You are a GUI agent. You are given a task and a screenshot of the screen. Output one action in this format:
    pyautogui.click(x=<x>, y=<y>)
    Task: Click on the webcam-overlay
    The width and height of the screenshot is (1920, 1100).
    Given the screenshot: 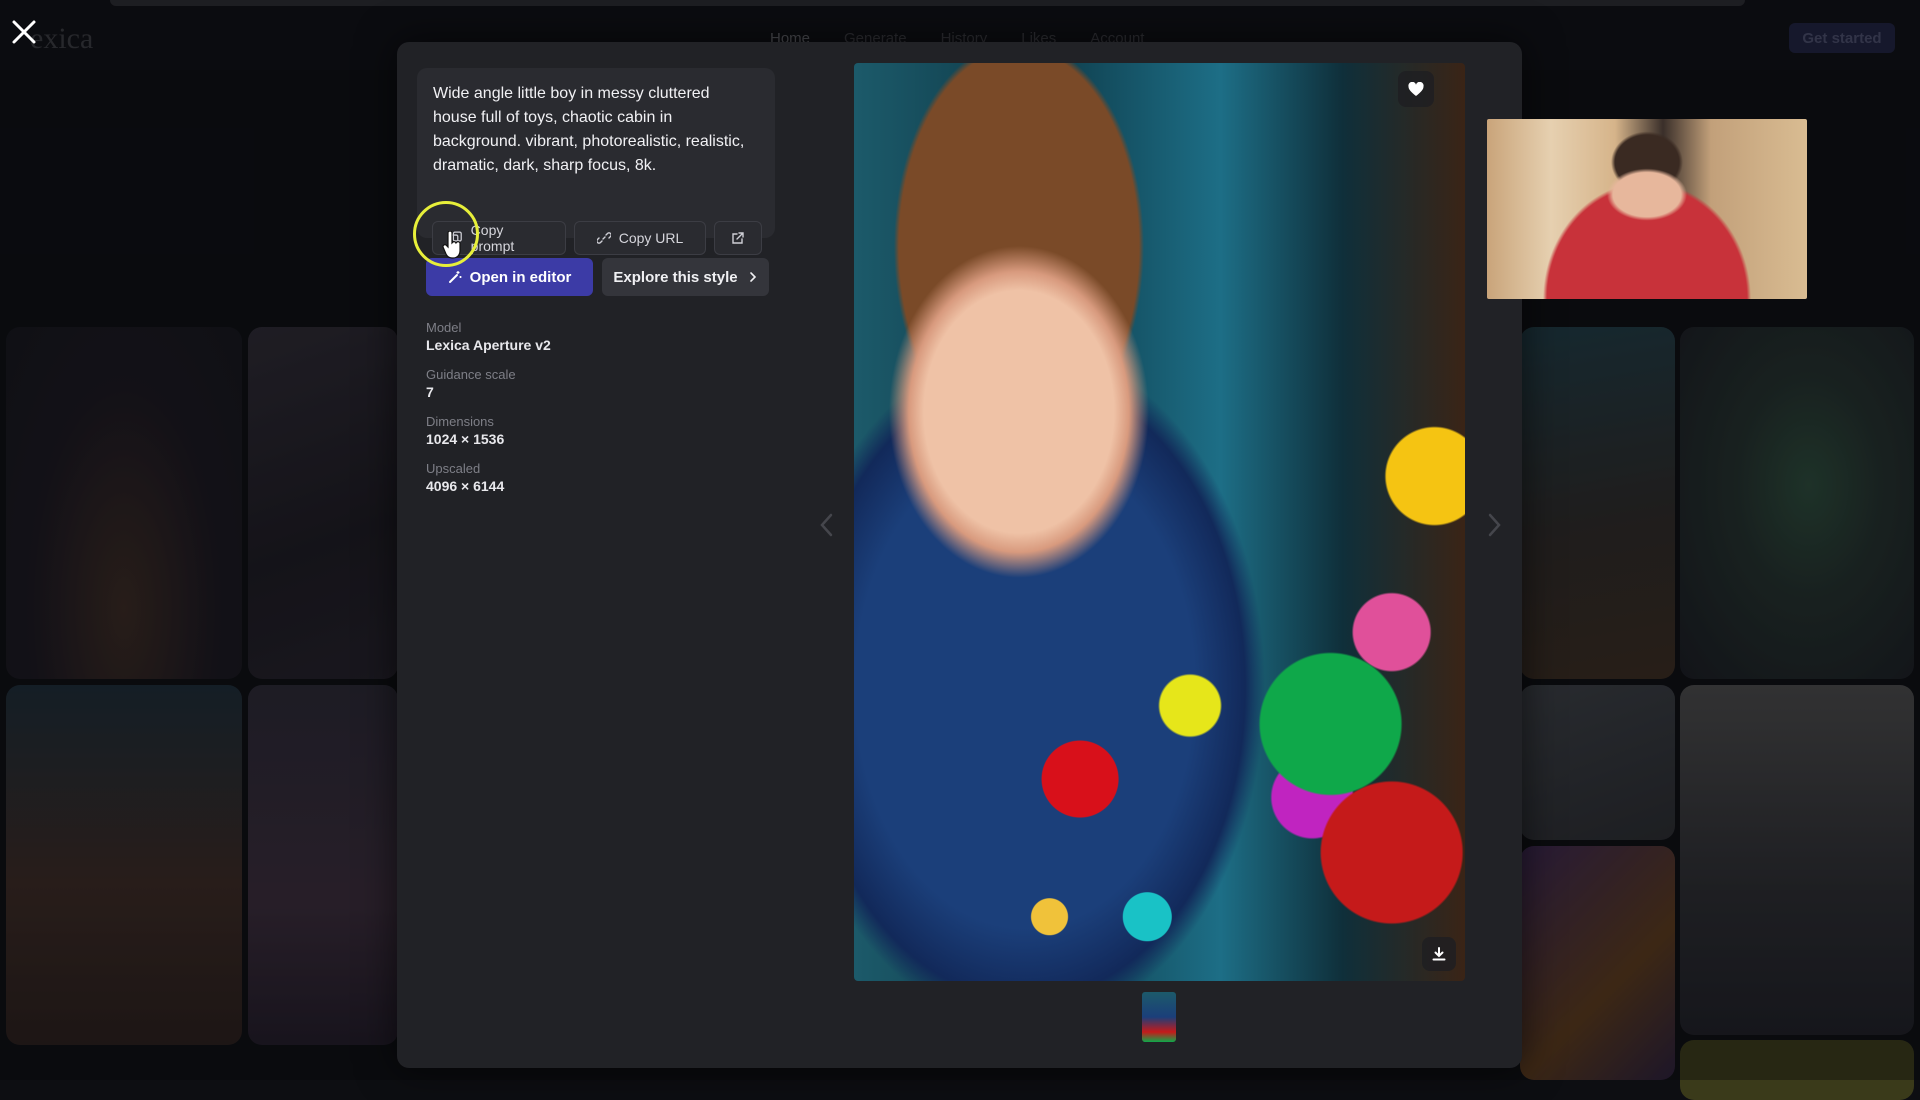 What is the action you would take?
    pyautogui.click(x=1647, y=209)
    